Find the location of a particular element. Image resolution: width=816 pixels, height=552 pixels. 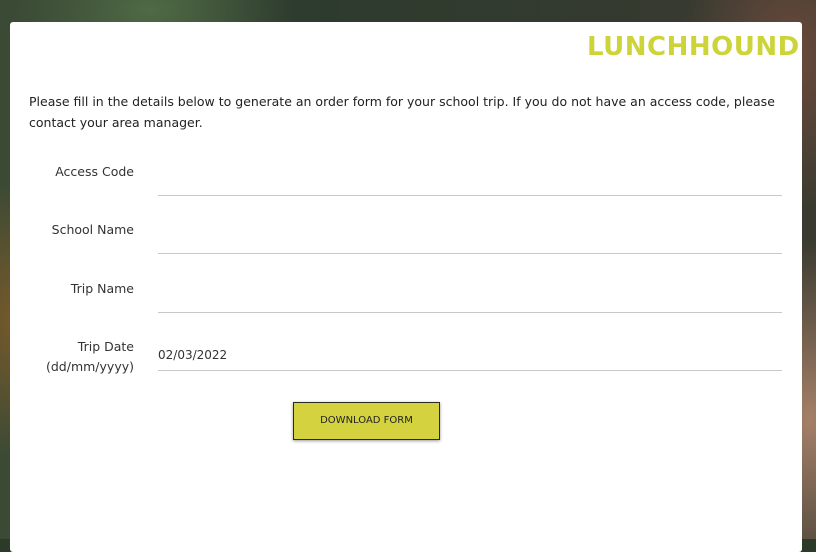

school-name-label: School Name is located at coordinates (92, 229).